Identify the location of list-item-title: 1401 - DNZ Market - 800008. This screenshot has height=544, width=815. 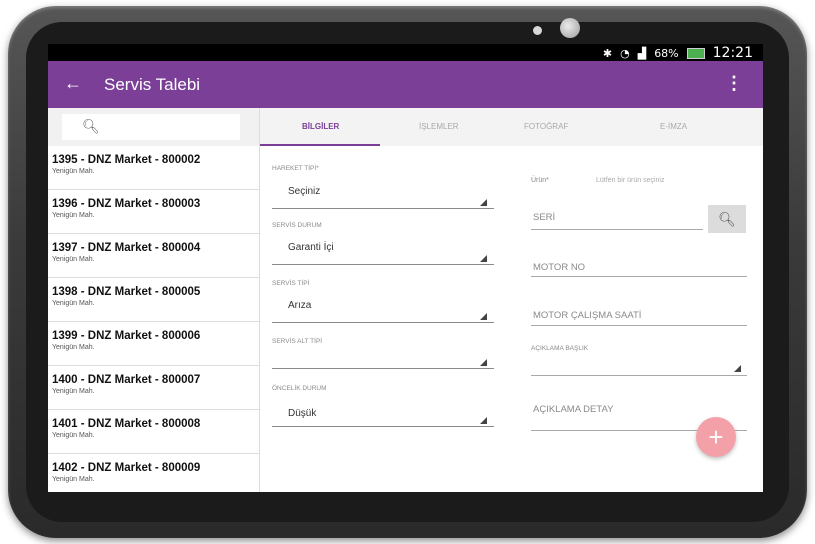
(126, 424).